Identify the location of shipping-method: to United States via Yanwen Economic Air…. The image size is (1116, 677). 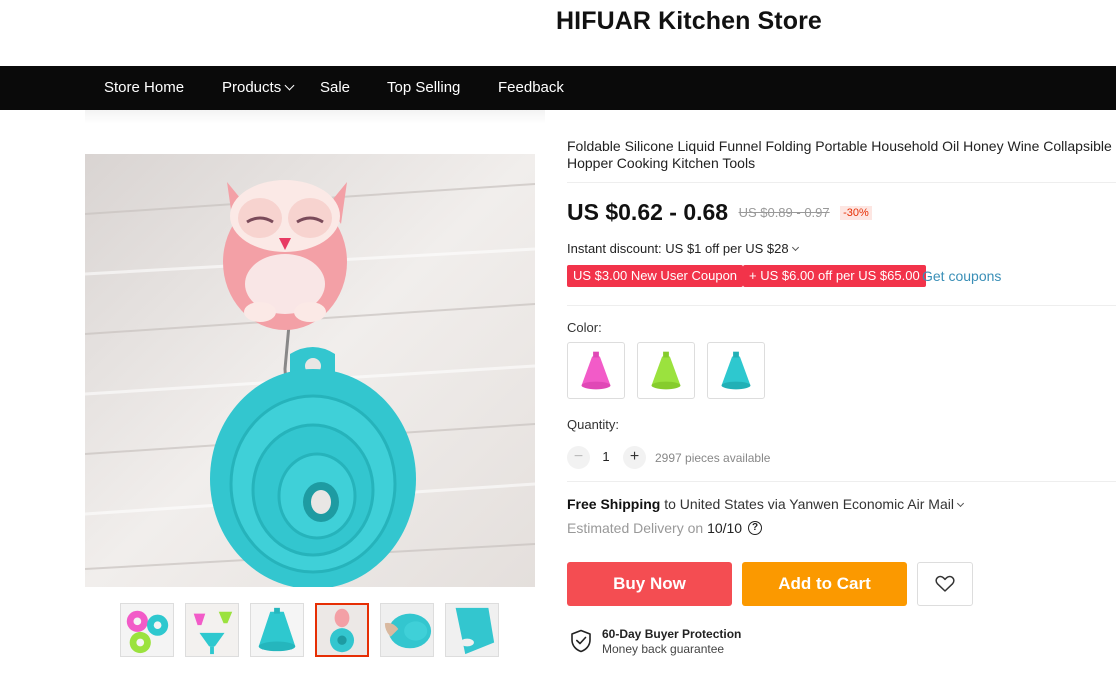
(807, 504).